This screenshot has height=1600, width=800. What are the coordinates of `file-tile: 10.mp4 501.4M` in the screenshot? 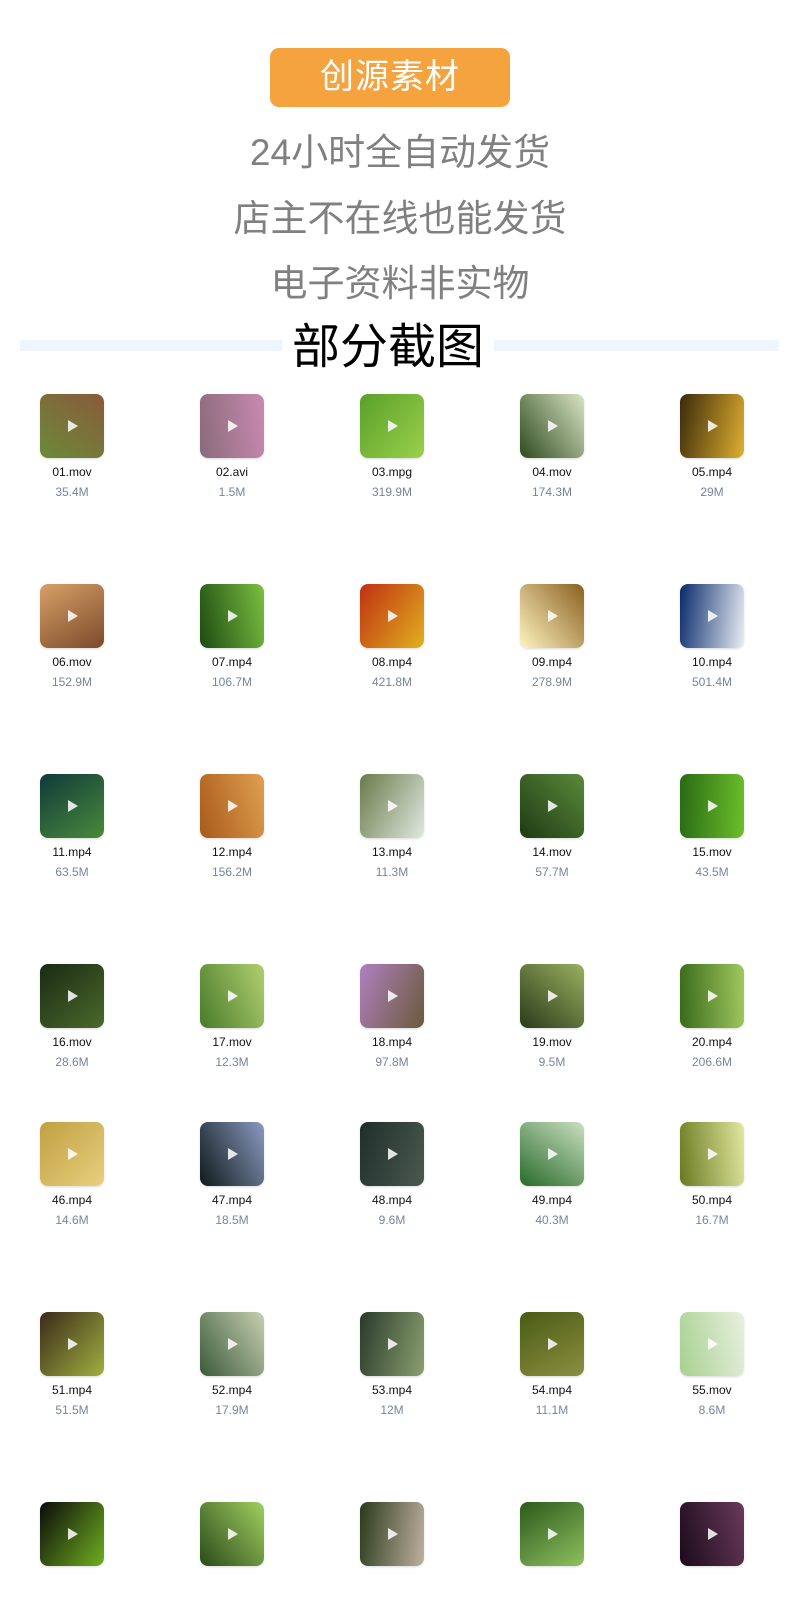 It's located at (712, 637).